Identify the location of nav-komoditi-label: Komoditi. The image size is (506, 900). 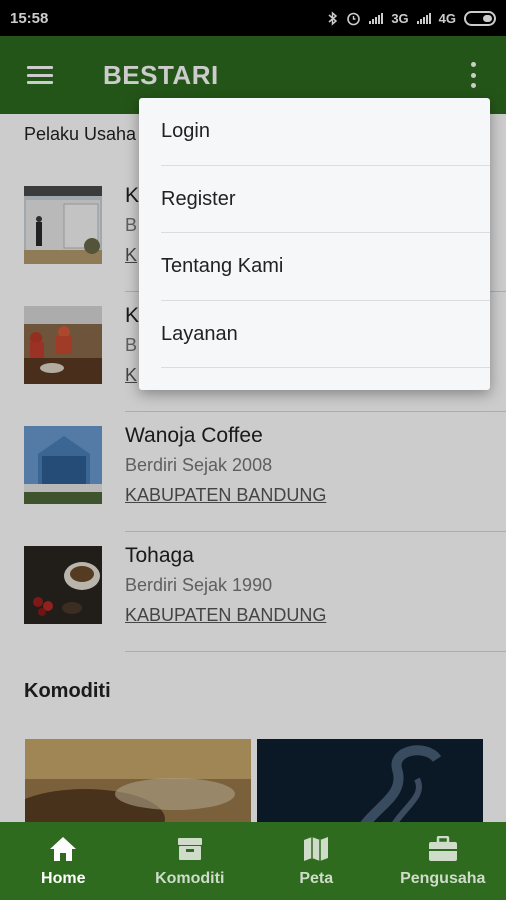
(190, 878).